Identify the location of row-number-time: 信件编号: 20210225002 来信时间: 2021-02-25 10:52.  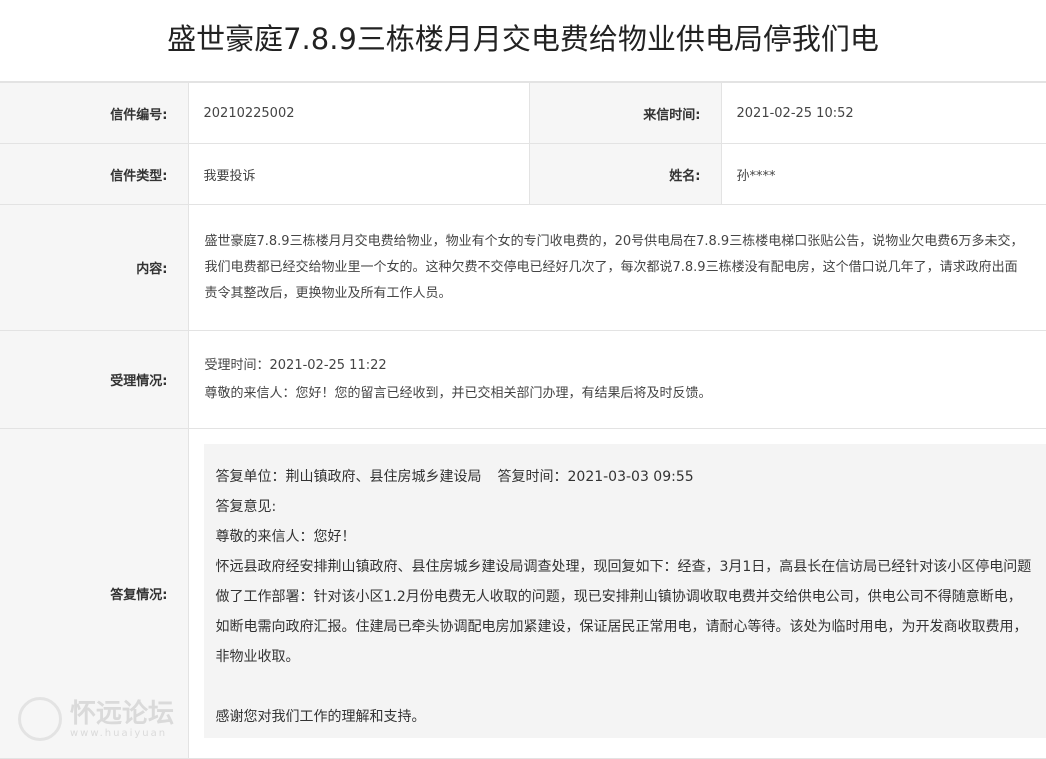
(523, 113).